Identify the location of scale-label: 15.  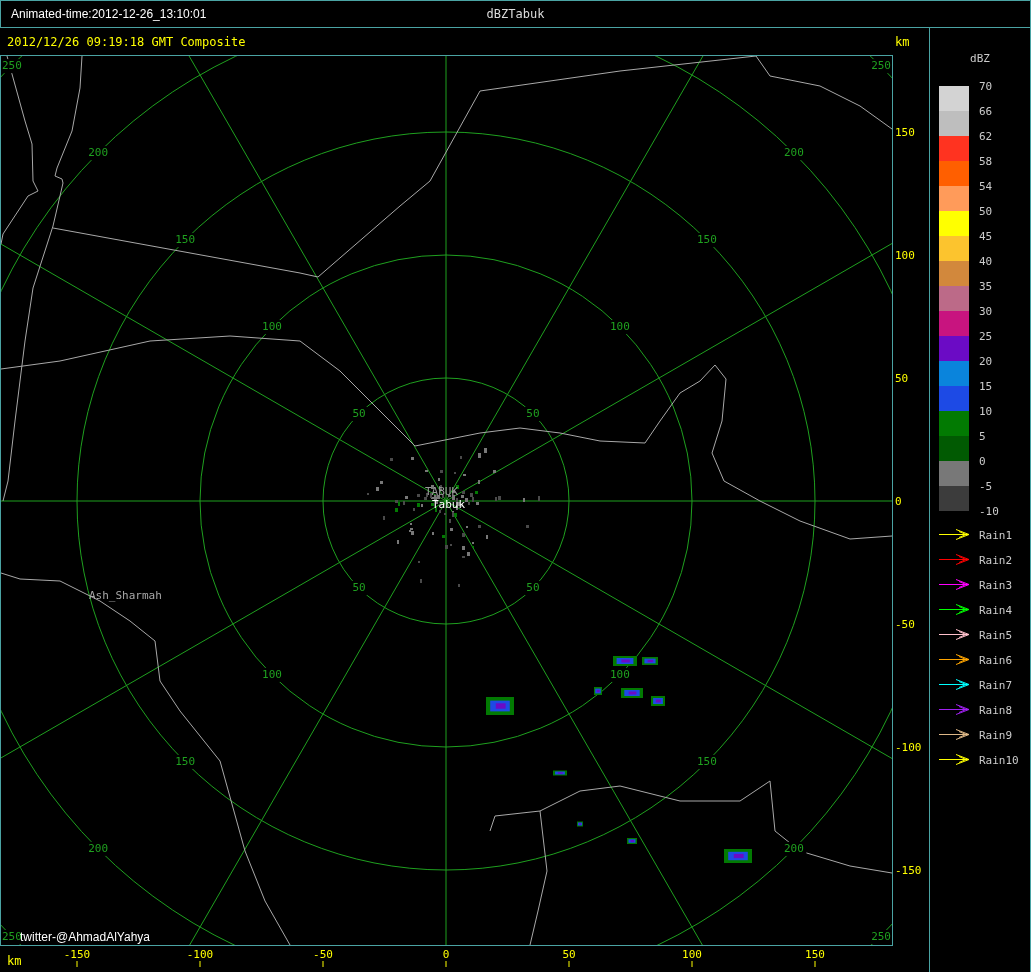
(986, 386).